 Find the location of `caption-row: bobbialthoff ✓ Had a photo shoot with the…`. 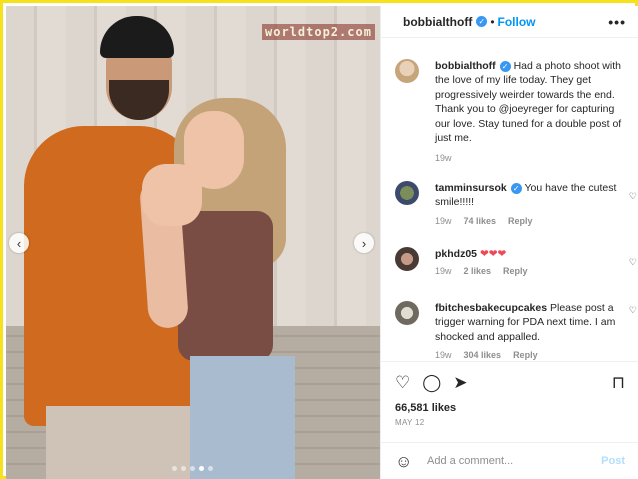

caption-row: bobbialthoff ✓ Had a photo shoot with the… is located at coordinates (513, 111).